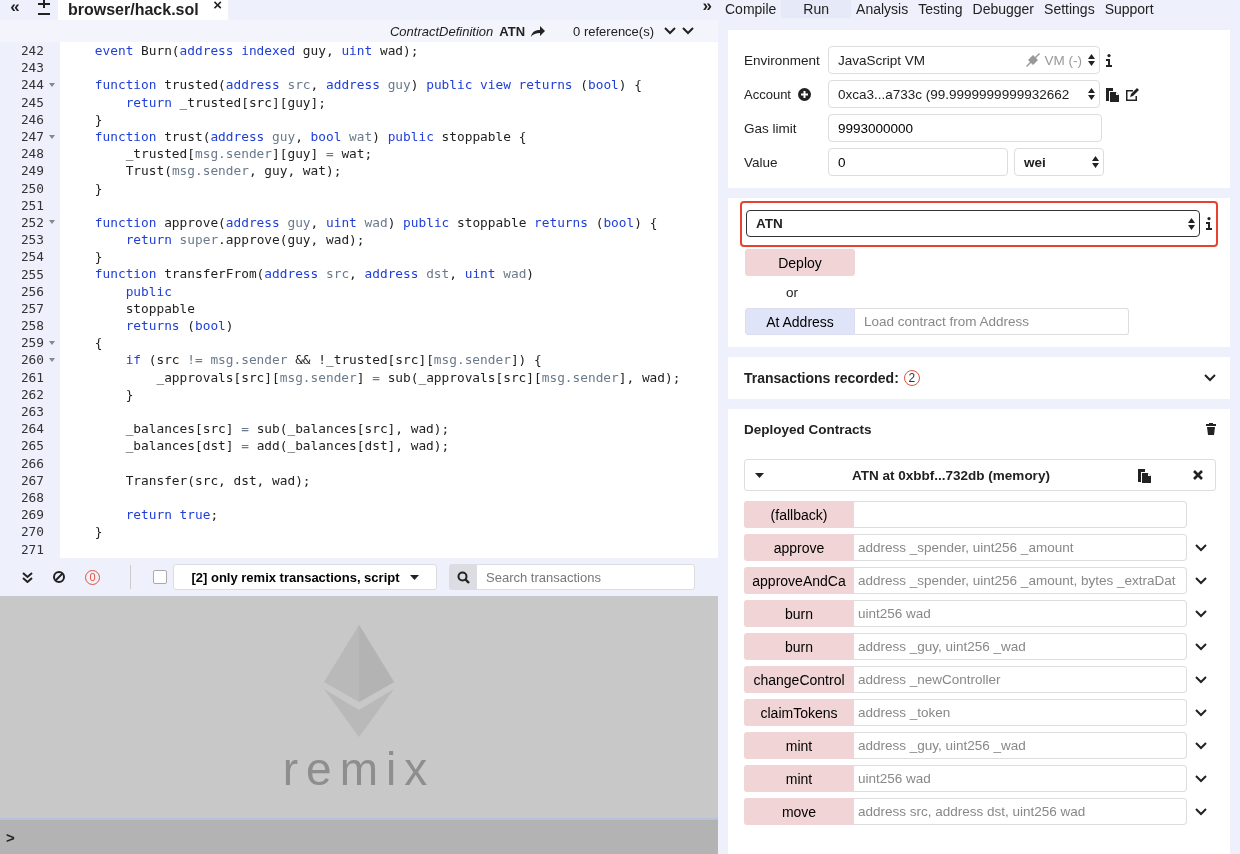  What do you see at coordinates (799, 811) in the screenshot?
I see `function-button: move` at bounding box center [799, 811].